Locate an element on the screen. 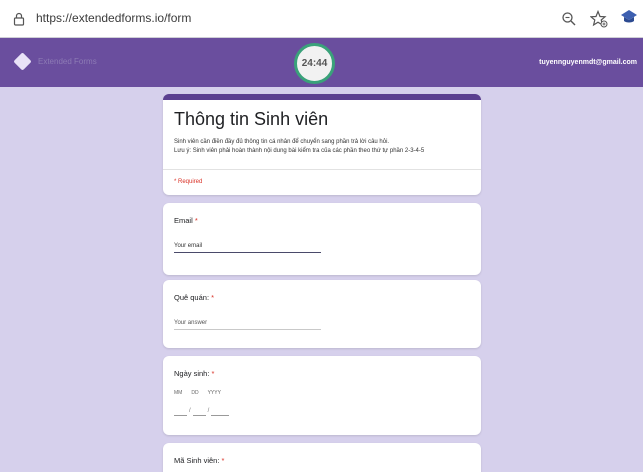 This screenshot has height=472, width=643. required-note: * Required is located at coordinates (188, 182).